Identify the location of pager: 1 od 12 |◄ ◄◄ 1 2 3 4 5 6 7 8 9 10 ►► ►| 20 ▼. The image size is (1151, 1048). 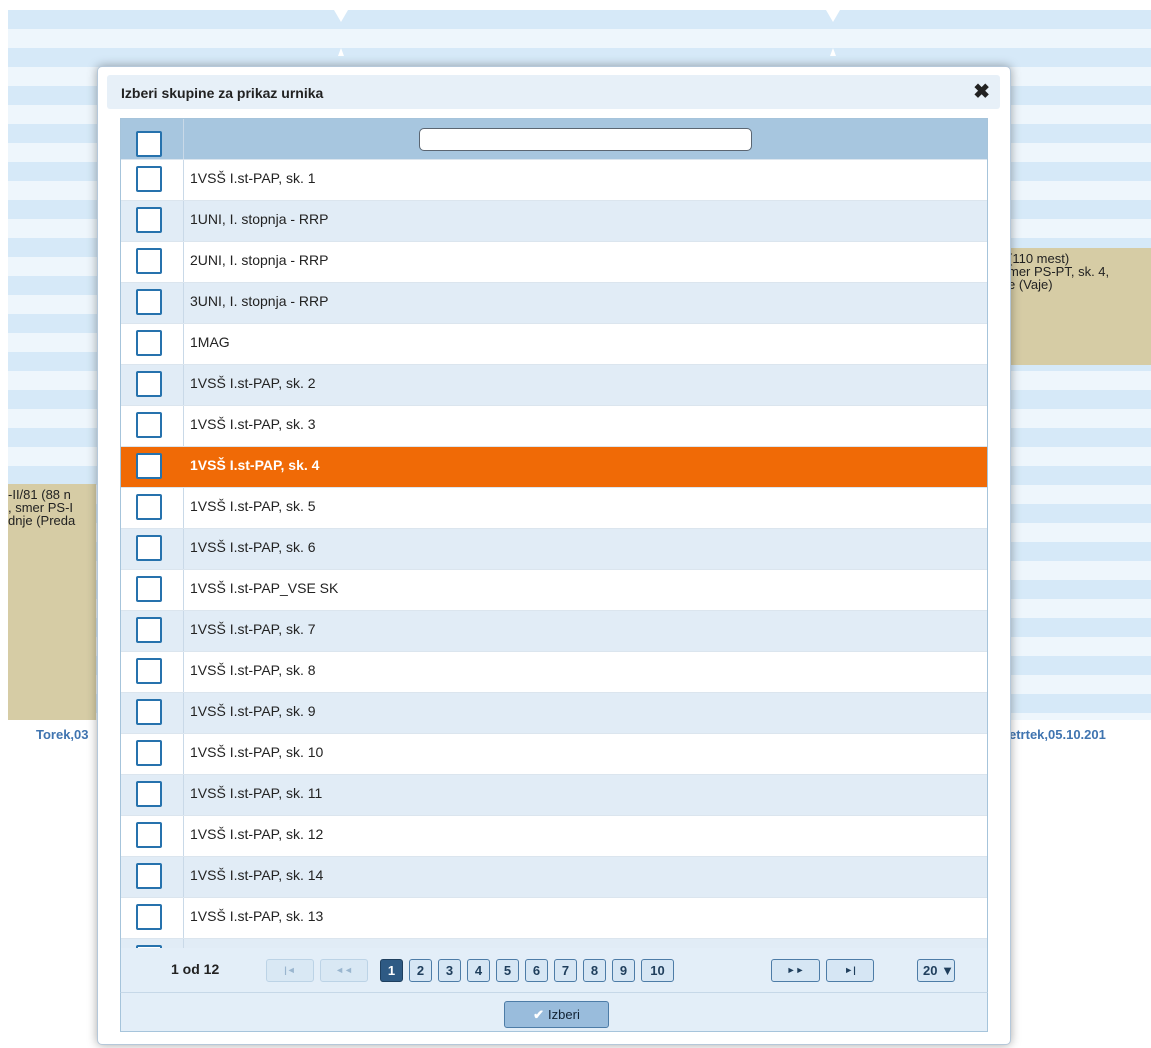
(554, 970).